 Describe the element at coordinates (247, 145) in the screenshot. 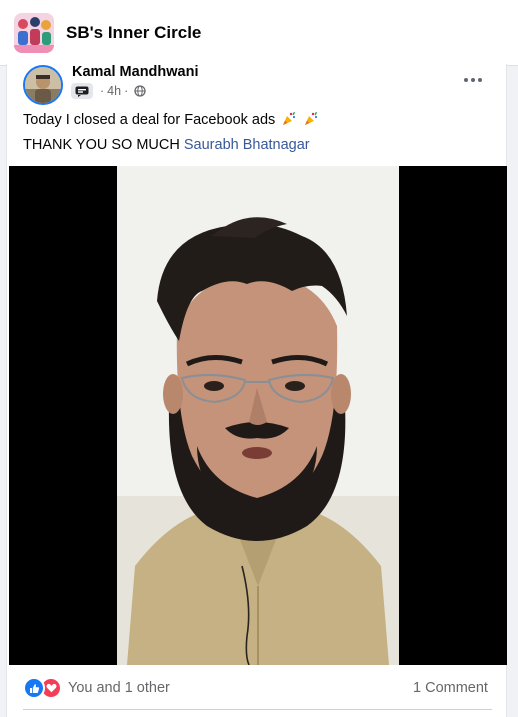

I see `mention-link: Saurabh Bhatnagar` at that location.